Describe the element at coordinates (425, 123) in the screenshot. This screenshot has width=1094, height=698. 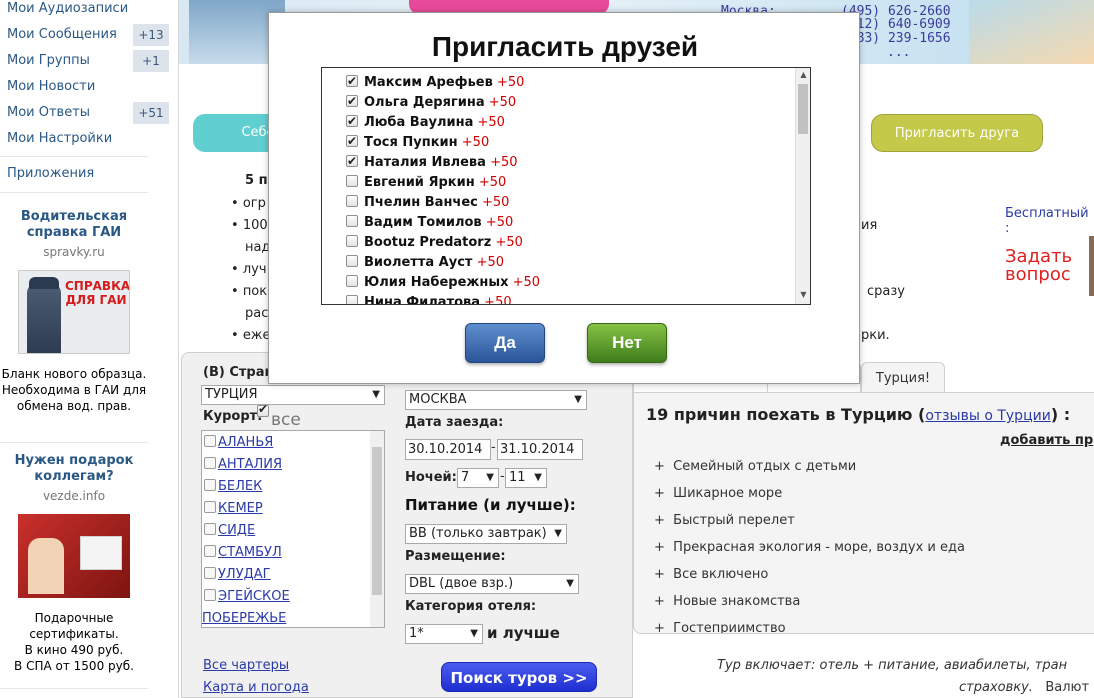
I see `friend-item: Люба Ваулина +50` at that location.